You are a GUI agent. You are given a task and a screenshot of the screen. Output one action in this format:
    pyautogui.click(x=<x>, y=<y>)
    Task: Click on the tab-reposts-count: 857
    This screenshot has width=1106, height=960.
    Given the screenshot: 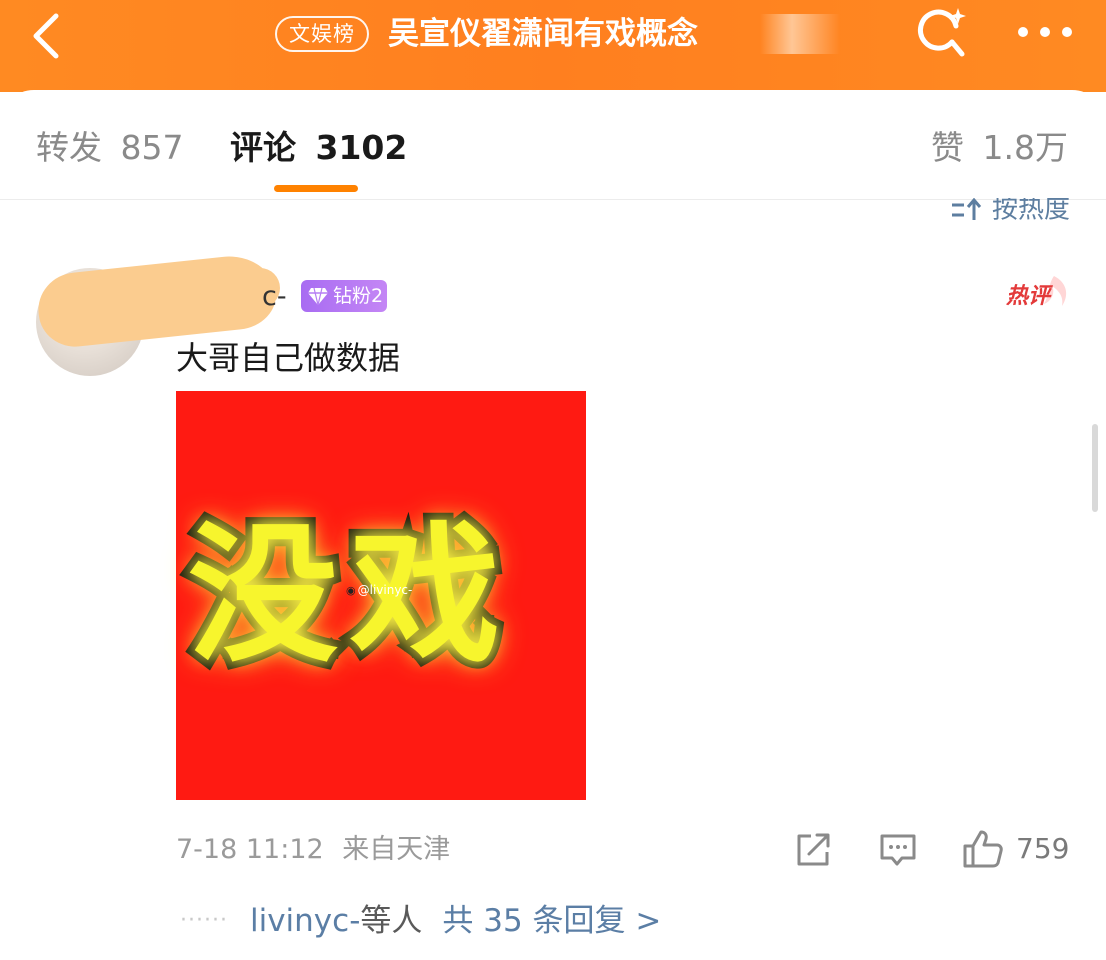 What is the action you would take?
    pyautogui.click(x=152, y=147)
    